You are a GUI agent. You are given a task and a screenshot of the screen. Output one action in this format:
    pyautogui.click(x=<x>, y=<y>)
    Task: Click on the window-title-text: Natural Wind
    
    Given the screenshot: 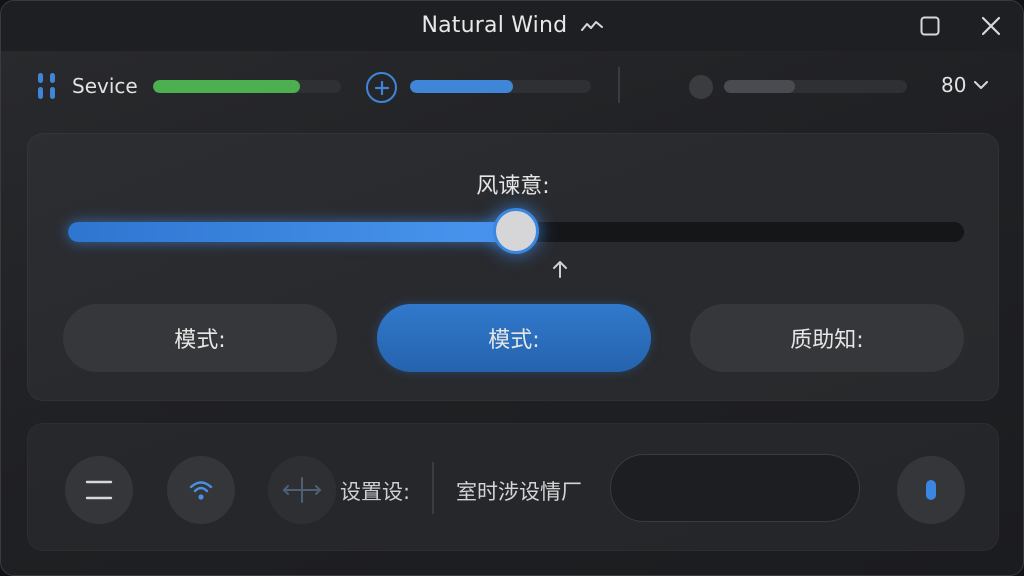 What is the action you would take?
    pyautogui.click(x=494, y=25)
    